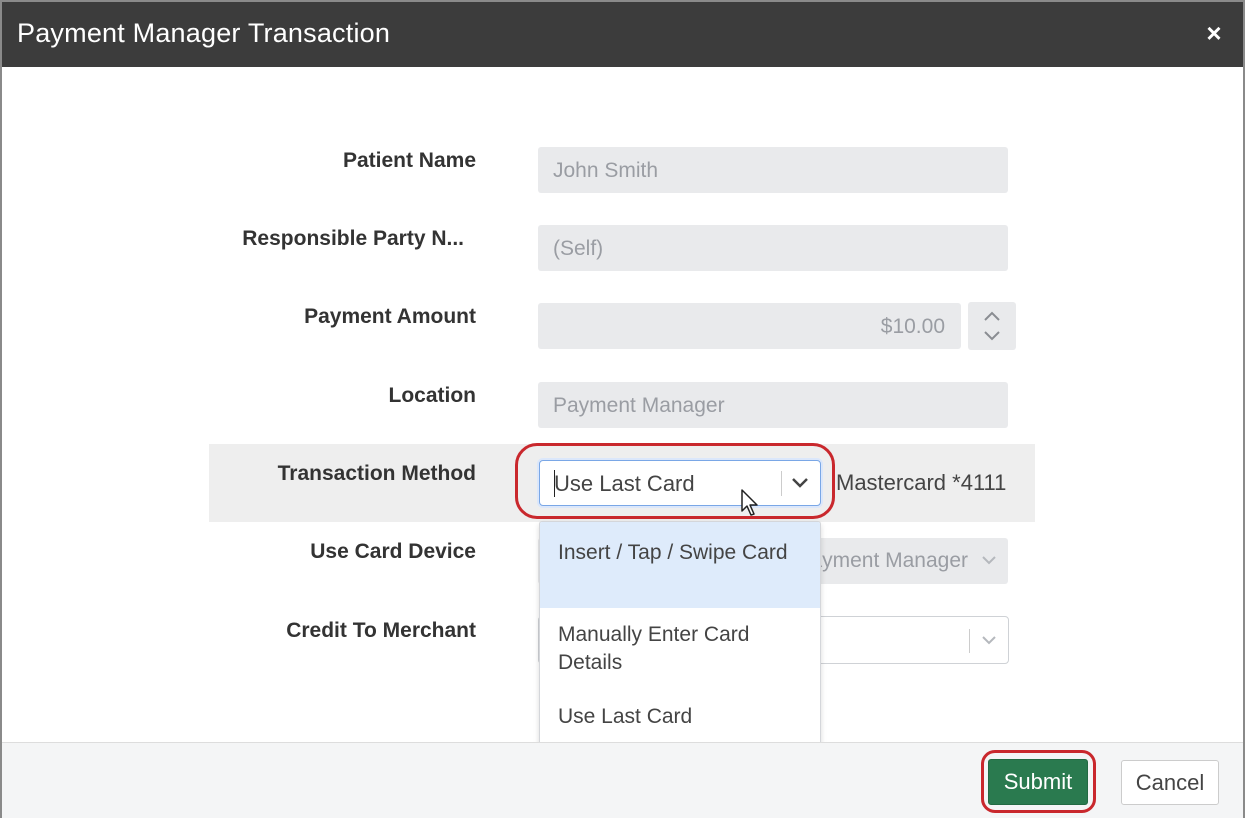  Describe the element at coordinates (624, 483) in the screenshot. I see `transaction-method-value: Use Last Card` at that location.